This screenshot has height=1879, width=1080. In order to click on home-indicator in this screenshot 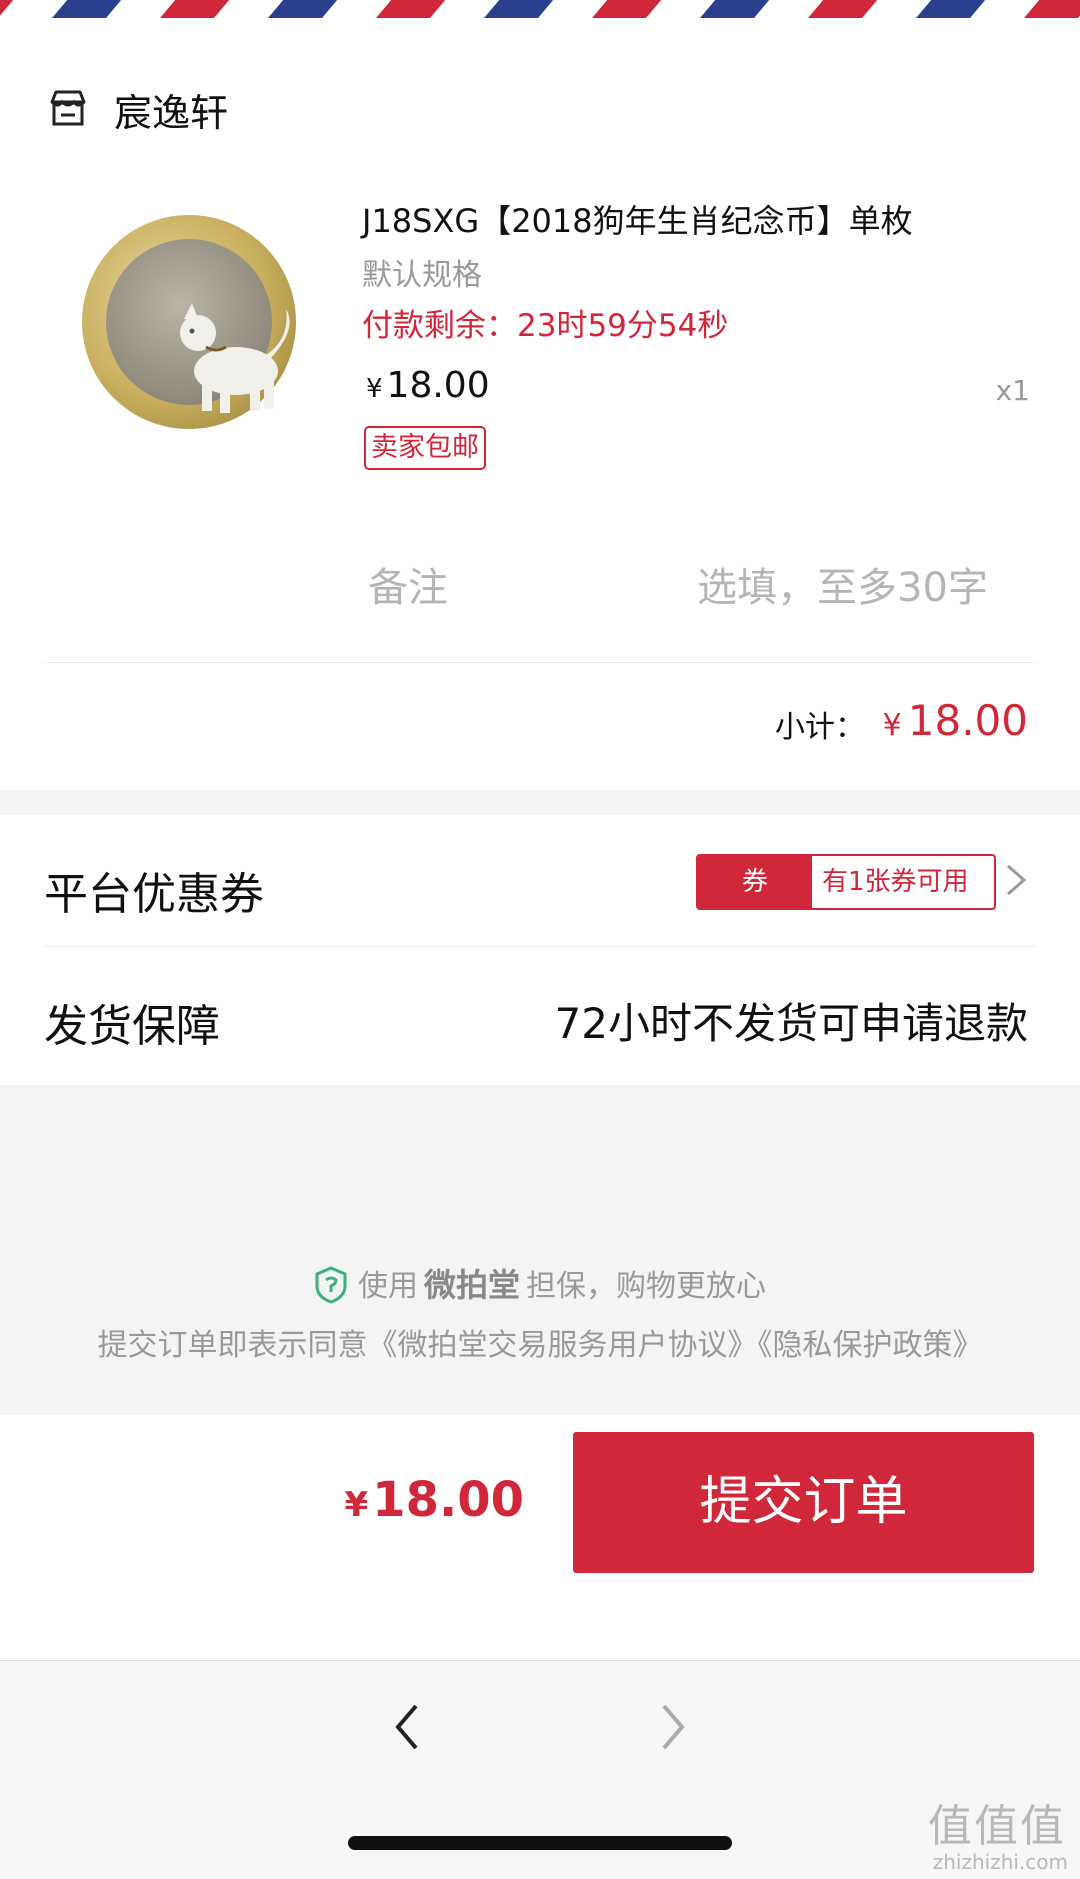, I will do `click(540, 1843)`.